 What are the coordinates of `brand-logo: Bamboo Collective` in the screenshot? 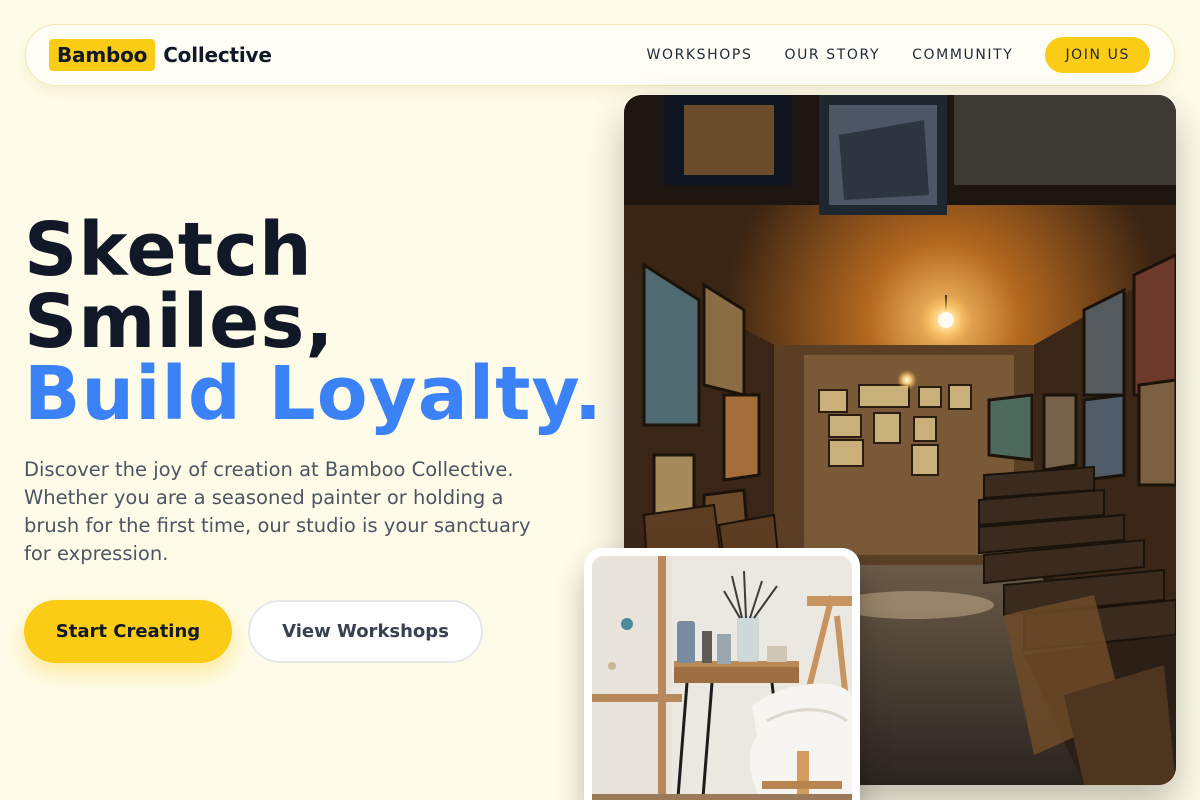 It's located at (160, 55).